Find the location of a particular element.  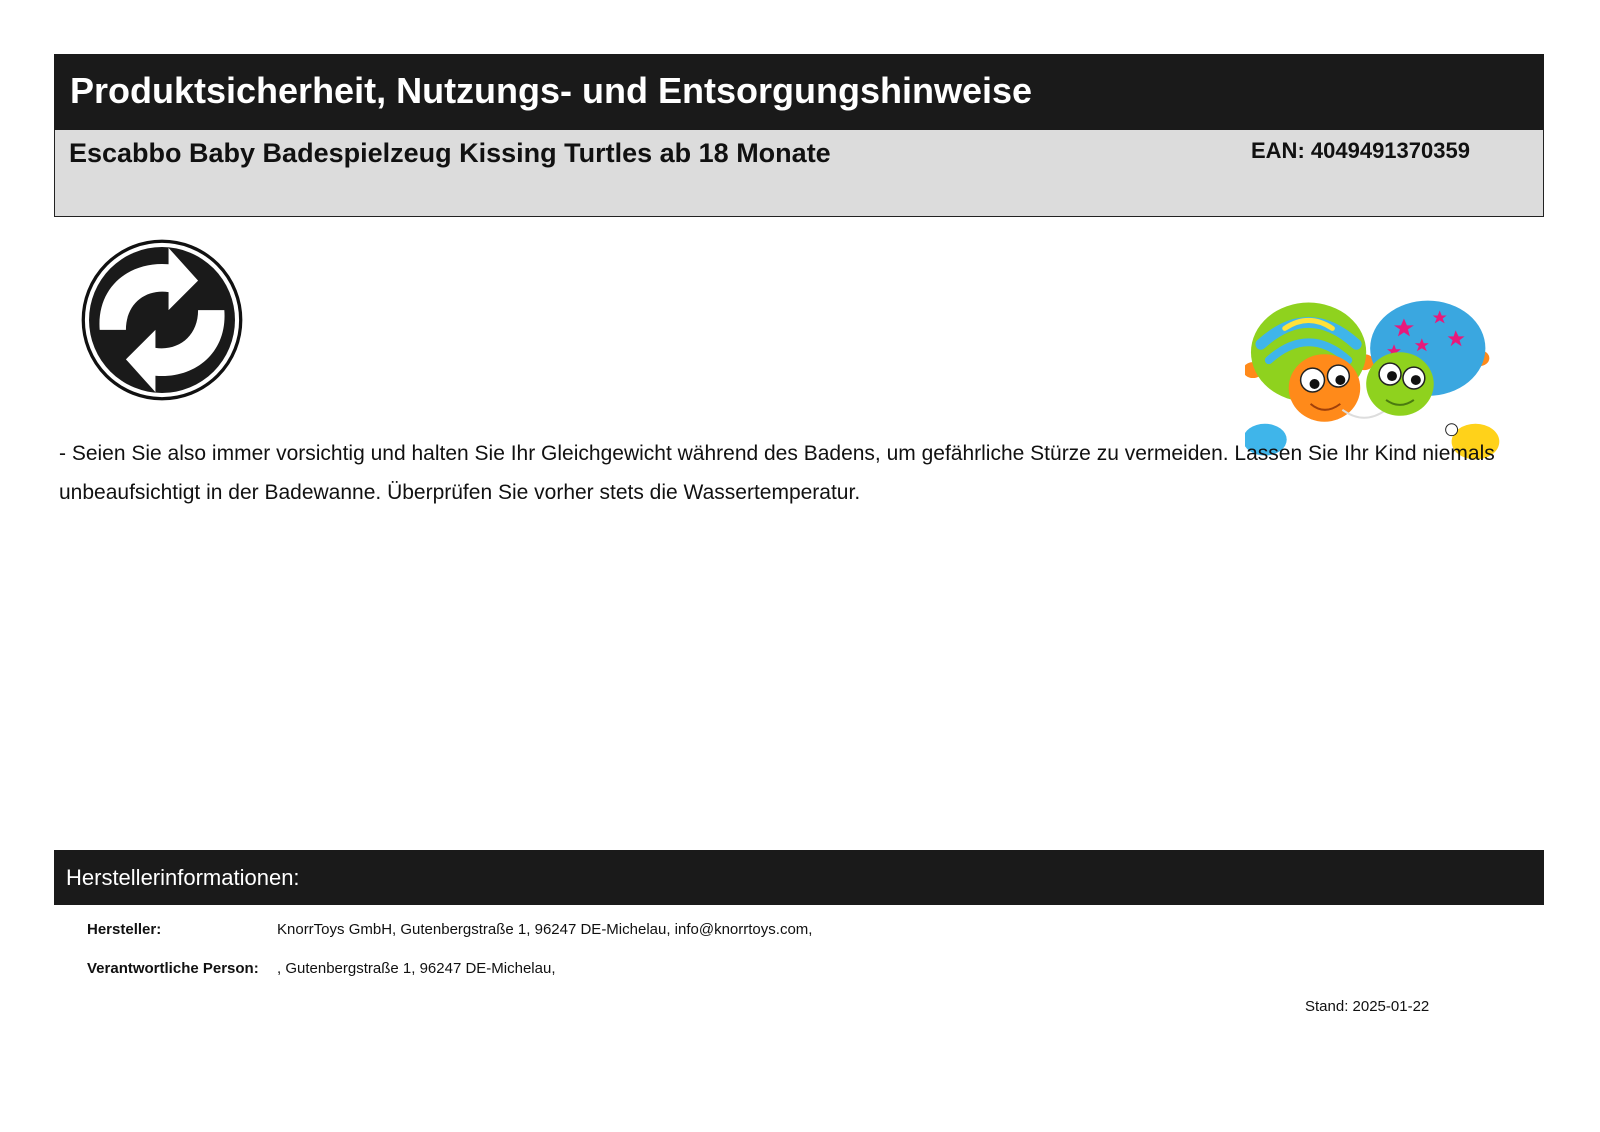

manufacturer-label: Hersteller: is located at coordinates (124, 929).